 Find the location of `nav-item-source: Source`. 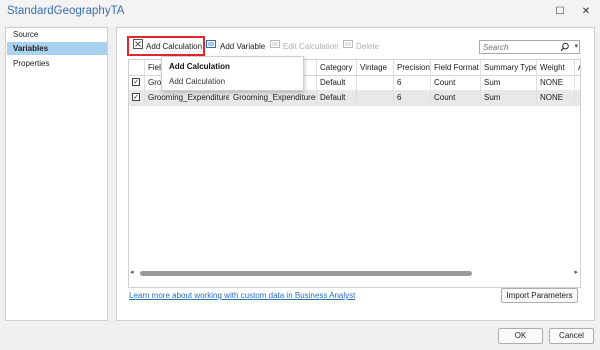

nav-item-source: Source is located at coordinates (57, 34).